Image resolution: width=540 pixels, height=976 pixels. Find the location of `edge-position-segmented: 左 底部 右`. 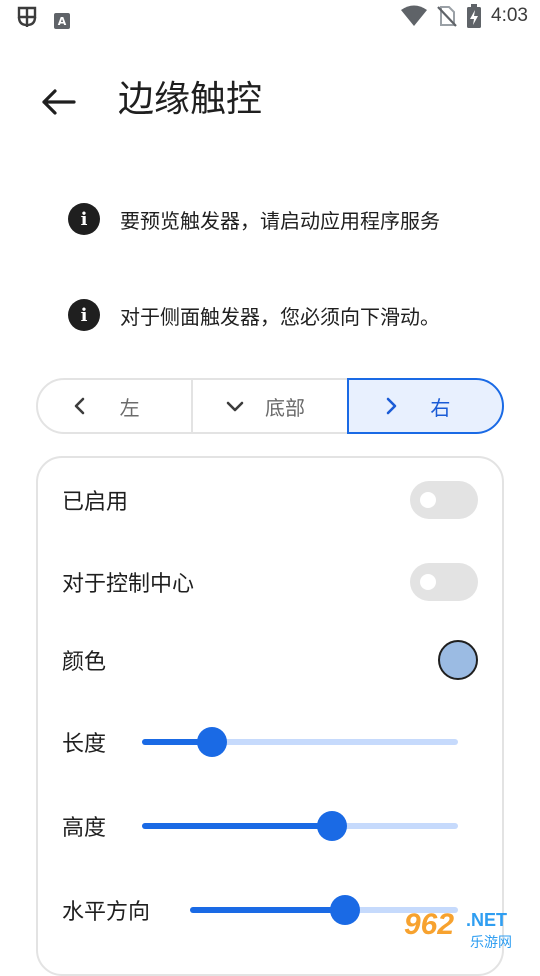

edge-position-segmented: 左 底部 右 is located at coordinates (270, 406).